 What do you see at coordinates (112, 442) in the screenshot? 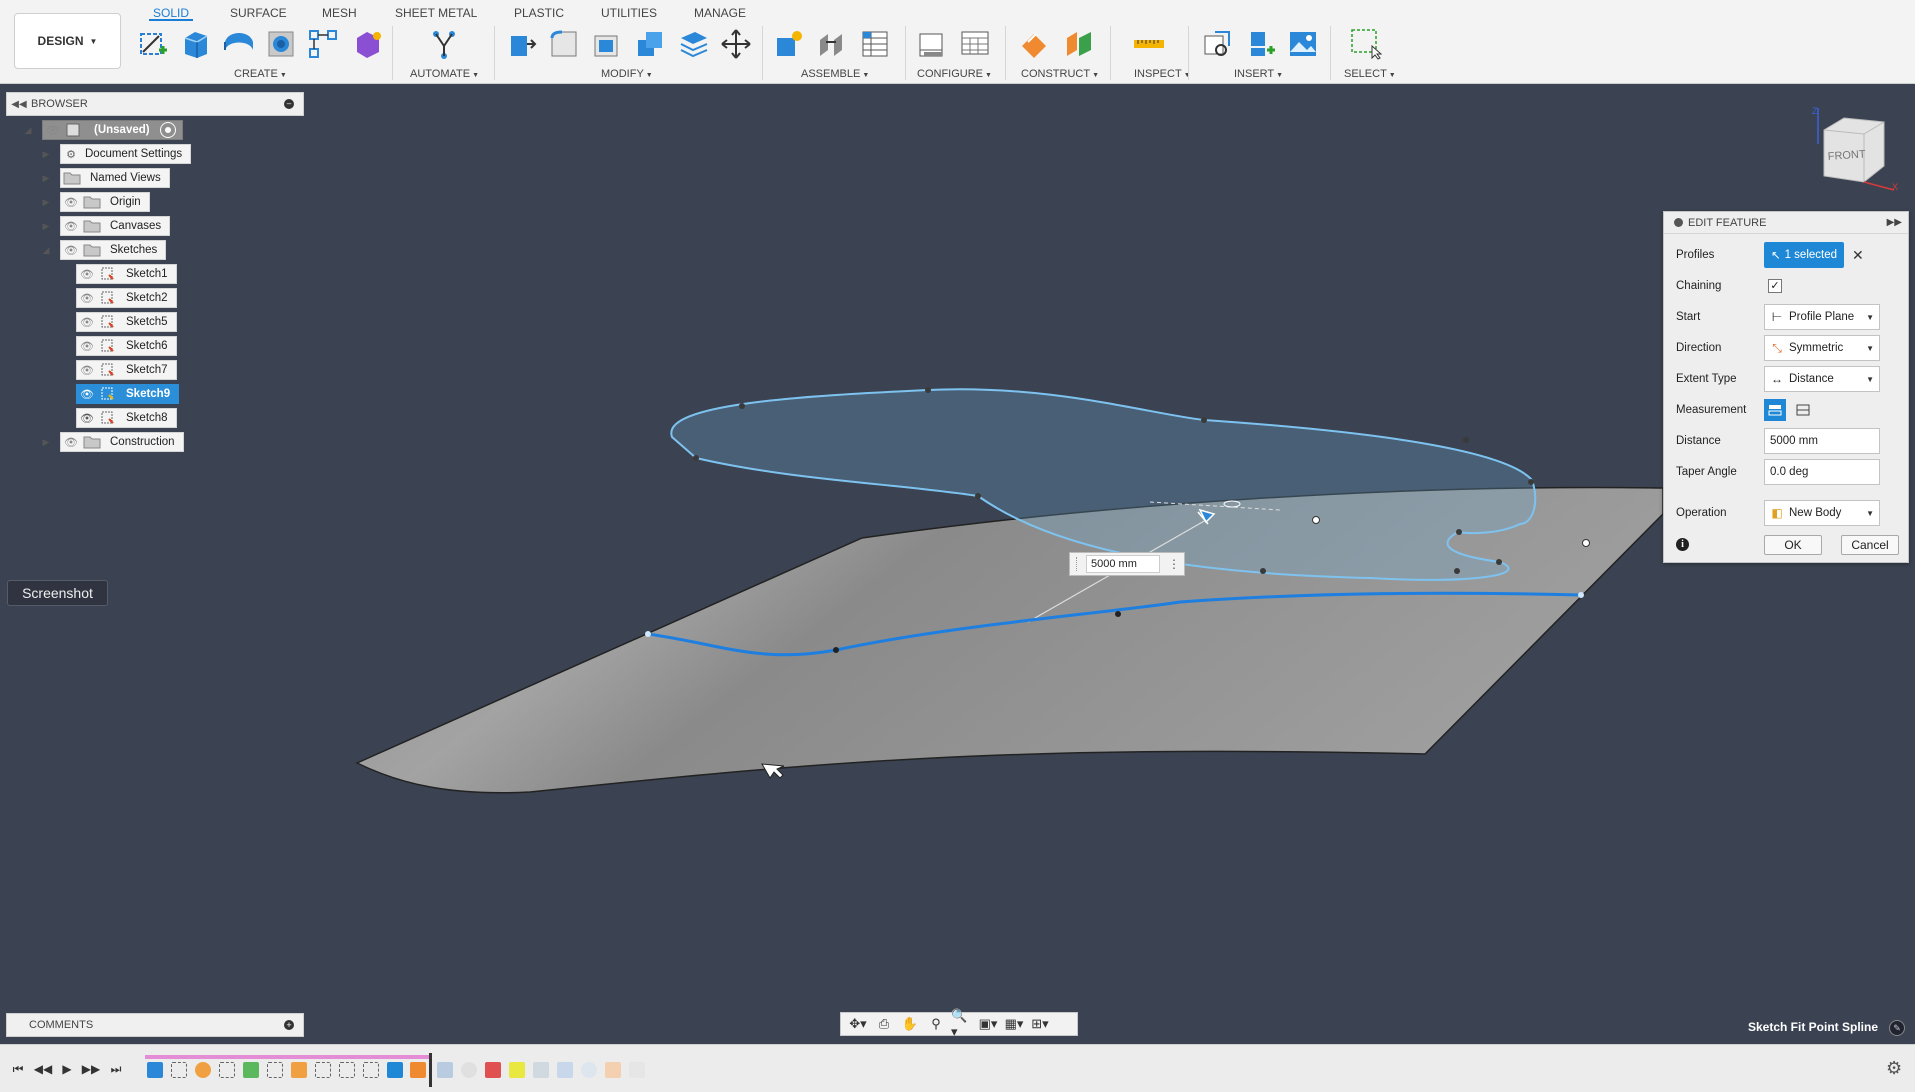
I see `tree-item-construction: ▶ 👁 Construction` at bounding box center [112, 442].